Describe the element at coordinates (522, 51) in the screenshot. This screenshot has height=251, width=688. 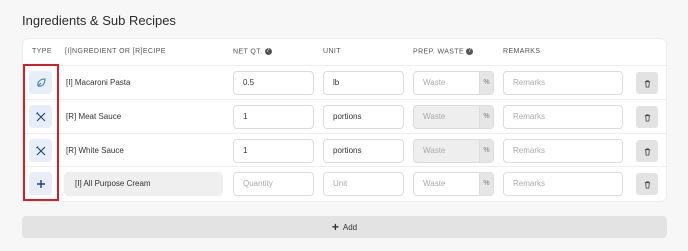
I see `header-remarks: REMARKS` at that location.